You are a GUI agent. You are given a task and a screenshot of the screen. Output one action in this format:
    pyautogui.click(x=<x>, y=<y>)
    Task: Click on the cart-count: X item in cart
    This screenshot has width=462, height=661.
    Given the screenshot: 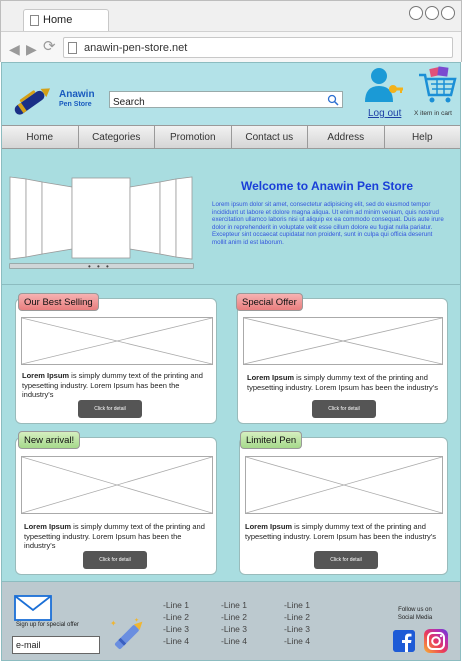 What is the action you would take?
    pyautogui.click(x=433, y=113)
    